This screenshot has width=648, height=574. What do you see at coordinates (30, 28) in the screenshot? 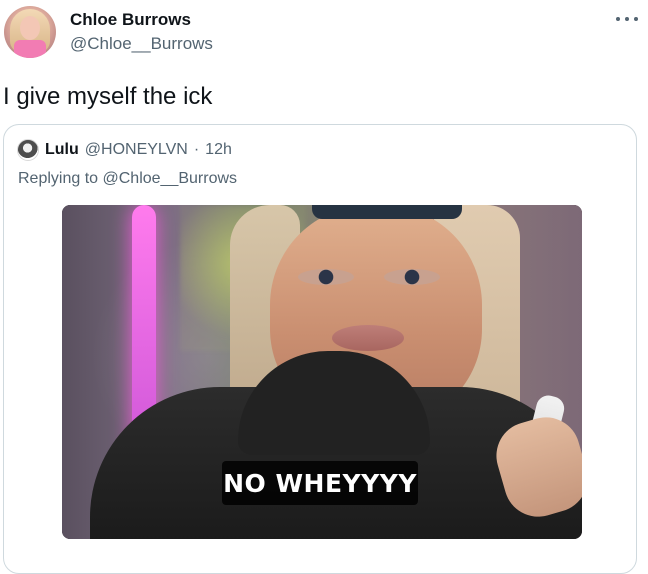
I see `avatar-face` at bounding box center [30, 28].